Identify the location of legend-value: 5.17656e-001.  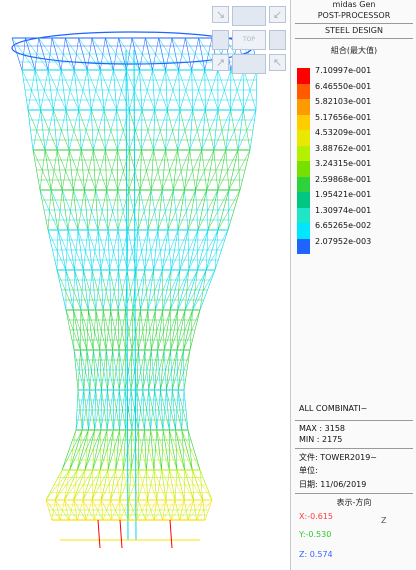
(343, 117).